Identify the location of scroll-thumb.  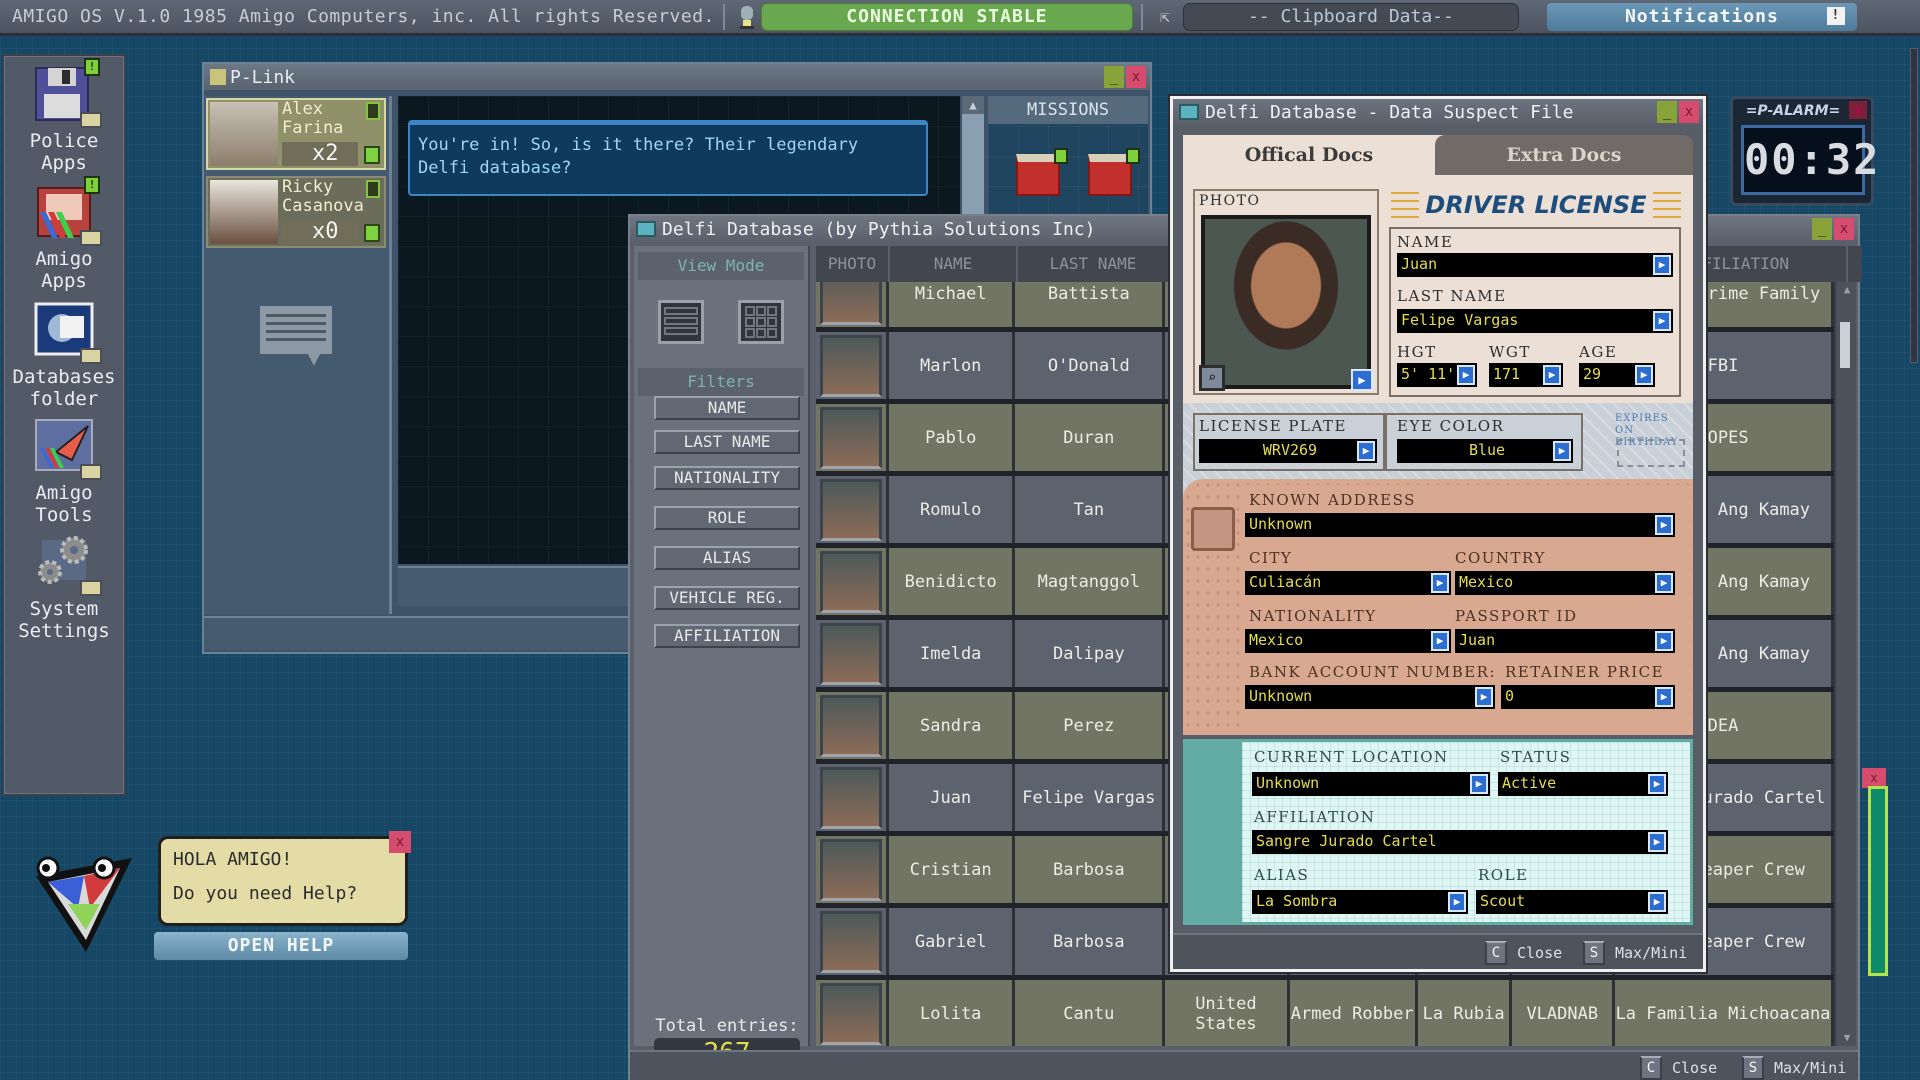
(1845, 345).